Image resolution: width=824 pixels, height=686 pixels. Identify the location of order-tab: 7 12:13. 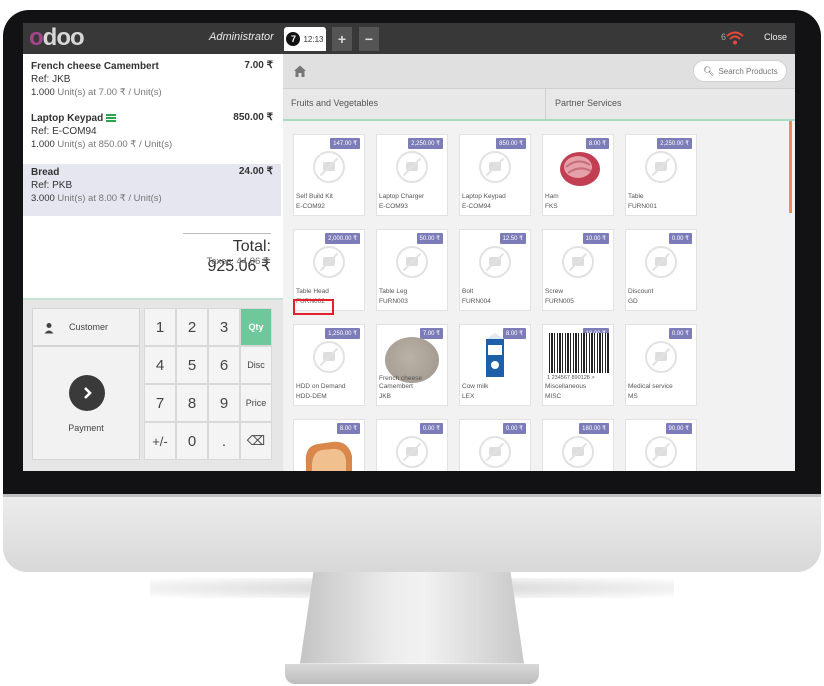
(305, 39).